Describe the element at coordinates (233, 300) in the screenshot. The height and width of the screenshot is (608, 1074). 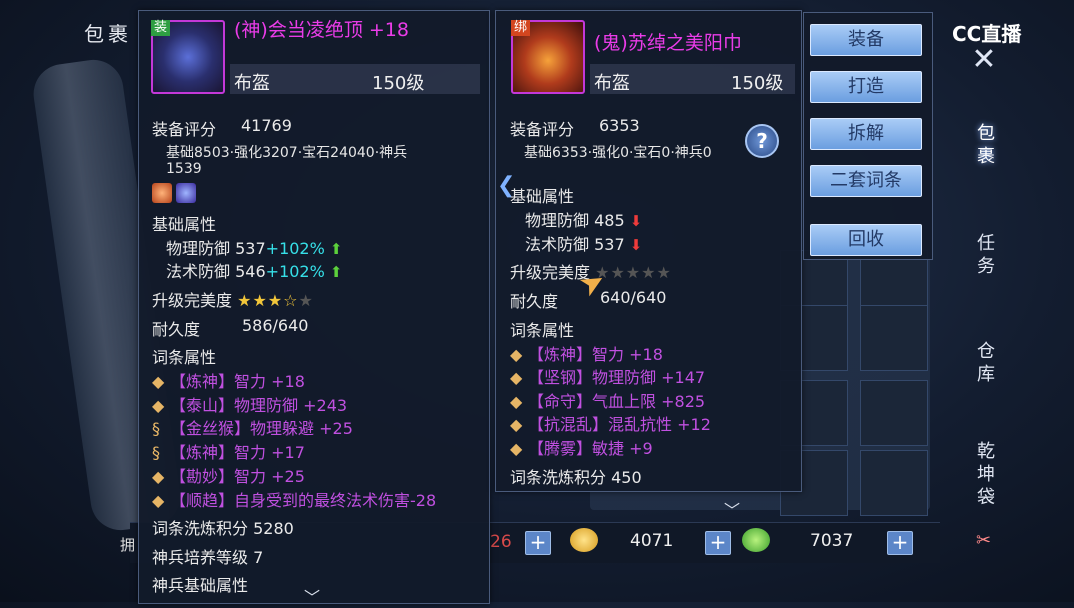
I see `perfection-row: 升级完美度 ★★★☆★` at that location.